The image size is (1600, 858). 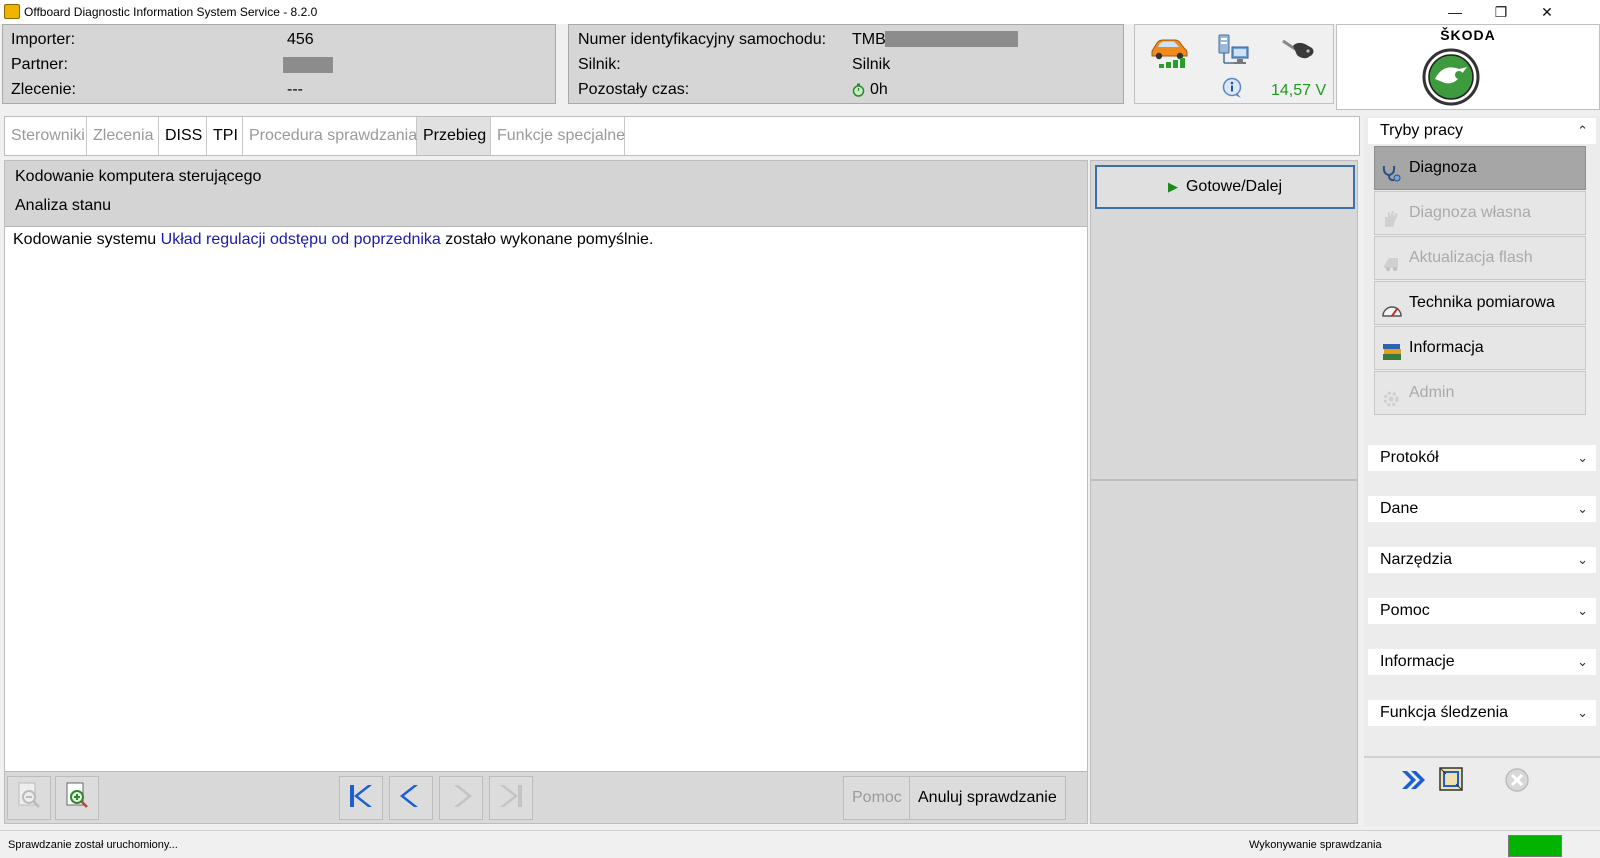 What do you see at coordinates (1416, 559) in the screenshot?
I see `section-narzedzia-label: Narzędzia` at bounding box center [1416, 559].